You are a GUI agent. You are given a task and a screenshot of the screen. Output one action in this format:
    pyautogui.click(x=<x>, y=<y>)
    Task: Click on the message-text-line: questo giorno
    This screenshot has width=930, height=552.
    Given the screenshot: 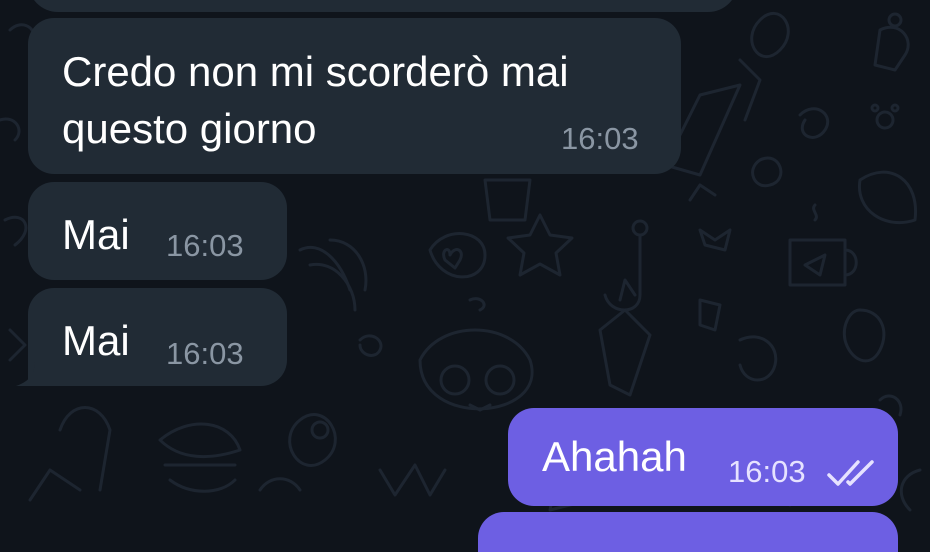 What is the action you would take?
    pyautogui.click(x=189, y=128)
    